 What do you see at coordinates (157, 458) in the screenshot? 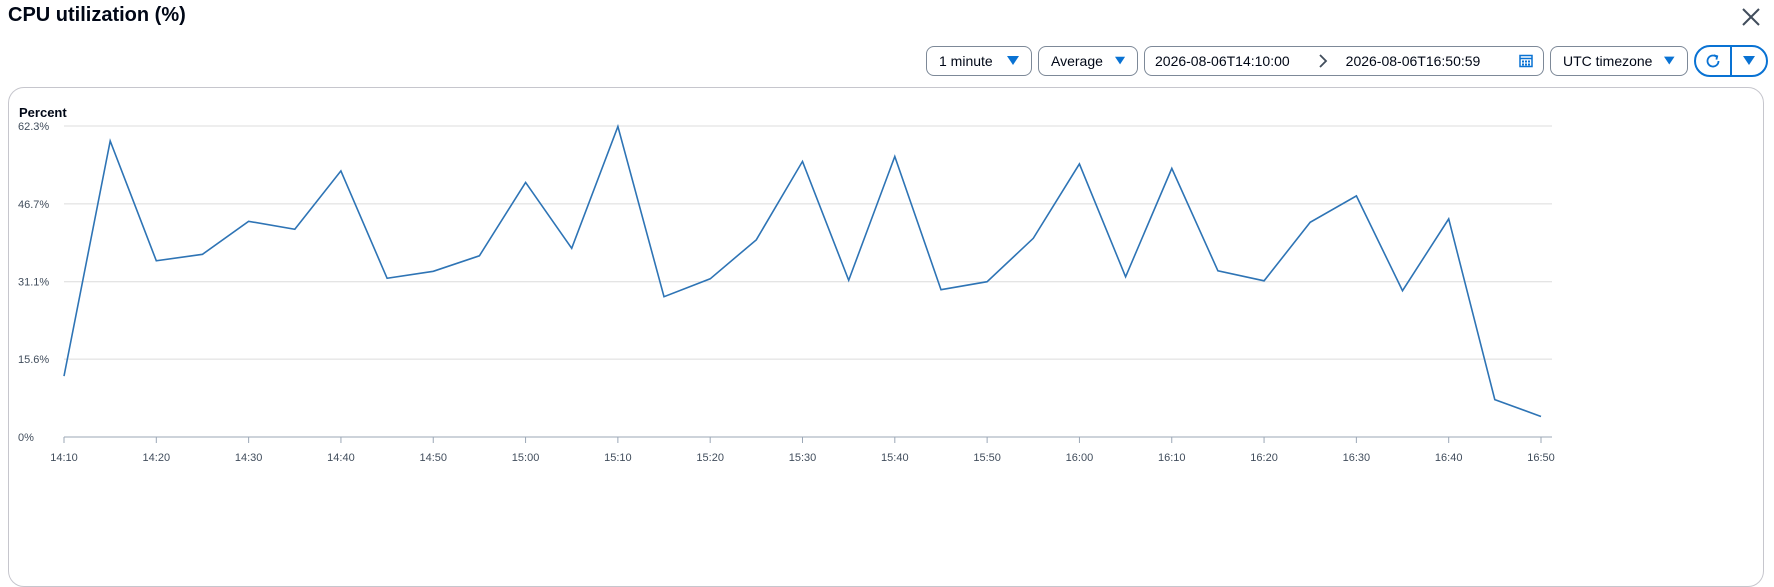
I see `x-tick-label: 14:20` at bounding box center [157, 458].